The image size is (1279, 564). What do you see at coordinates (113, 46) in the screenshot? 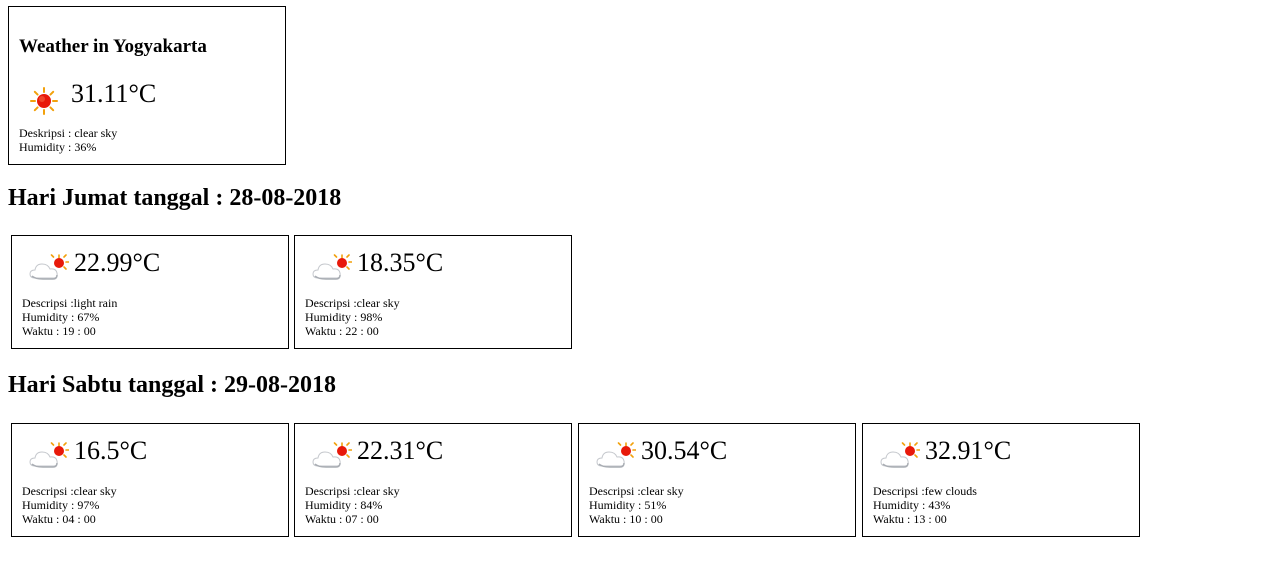
I see `current-weather-title: Weather in Yogyakarta` at bounding box center [113, 46].